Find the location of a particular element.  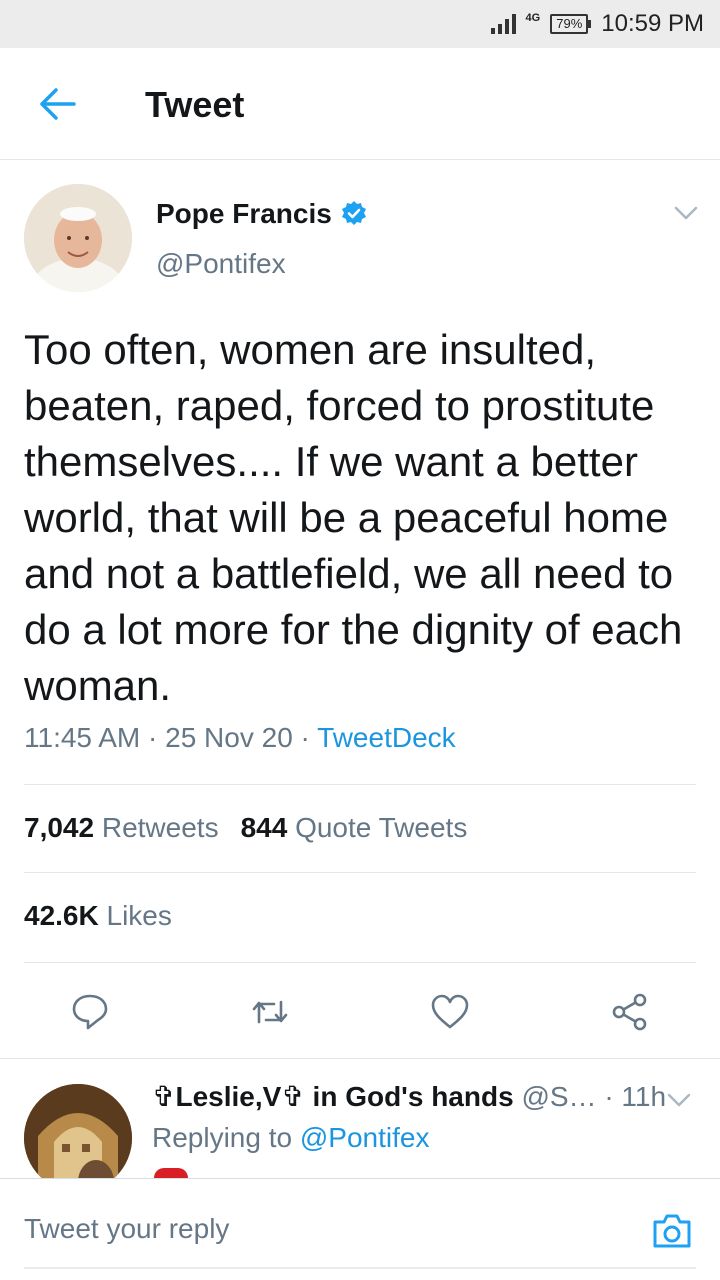

quote-tweets-stat: 844 Quote Tweets is located at coordinates (354, 827).